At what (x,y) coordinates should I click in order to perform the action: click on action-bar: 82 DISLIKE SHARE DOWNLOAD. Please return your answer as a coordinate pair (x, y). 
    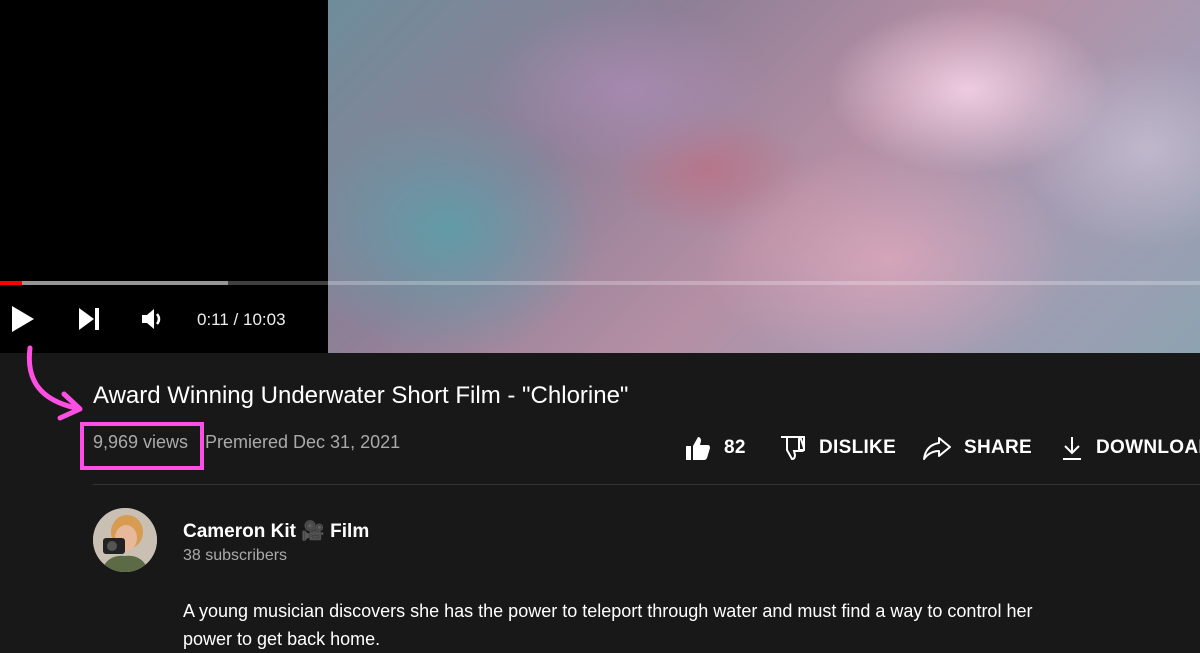
    Looking at the image, I should click on (942, 448).